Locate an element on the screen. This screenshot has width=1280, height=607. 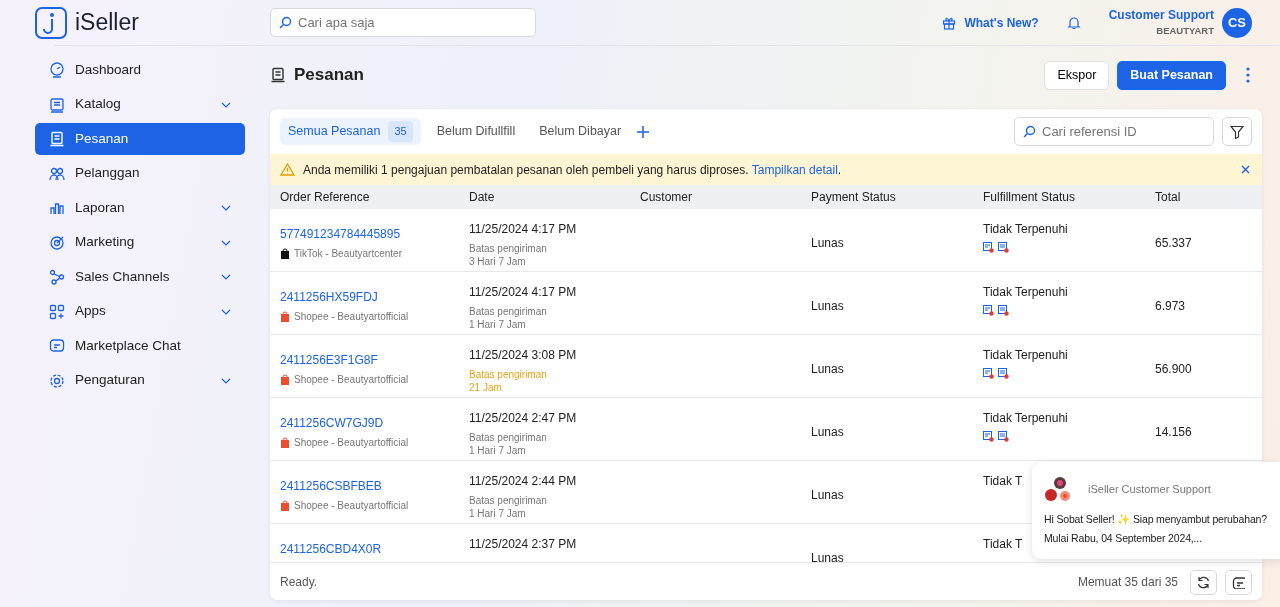
sidebar-item: Katalog is located at coordinates (140, 104).